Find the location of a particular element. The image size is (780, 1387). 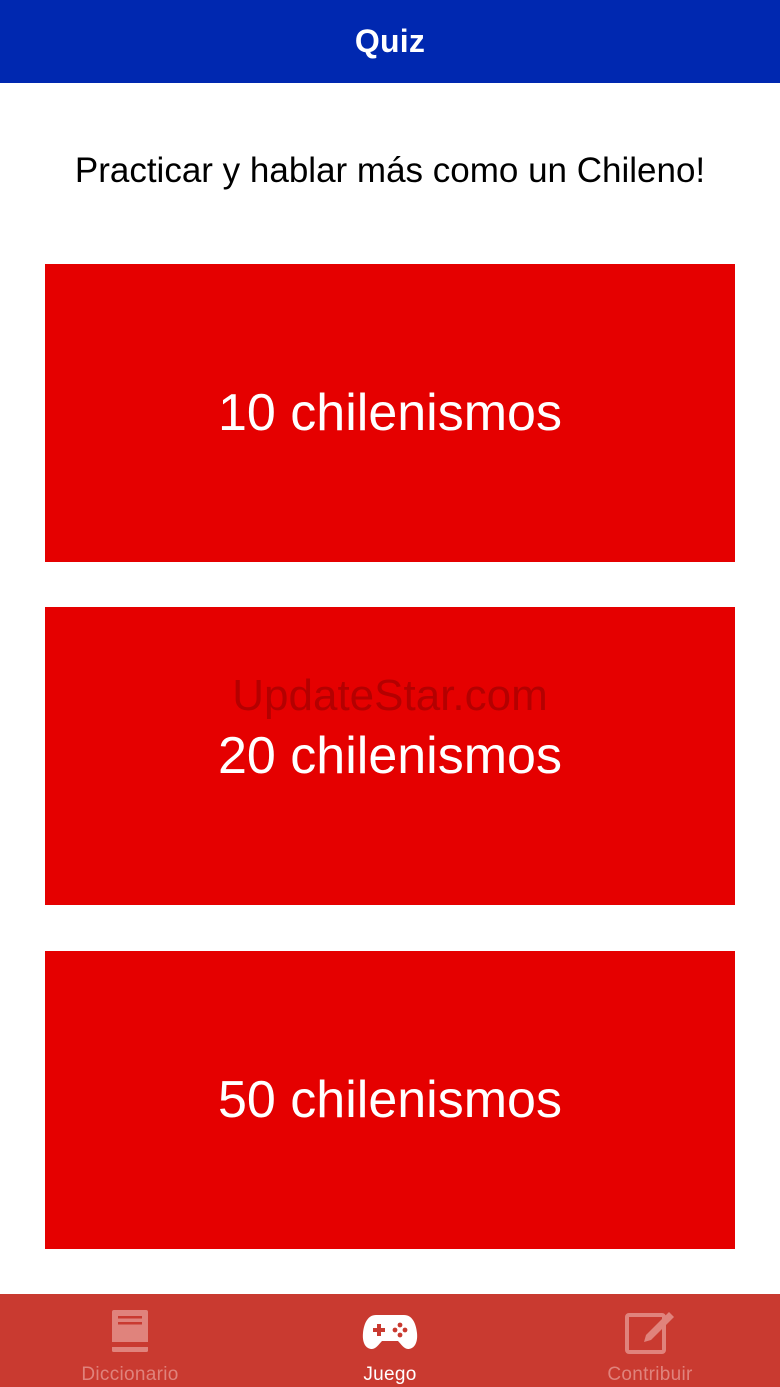

tab-juego: Juego is located at coordinates (390, 1340).